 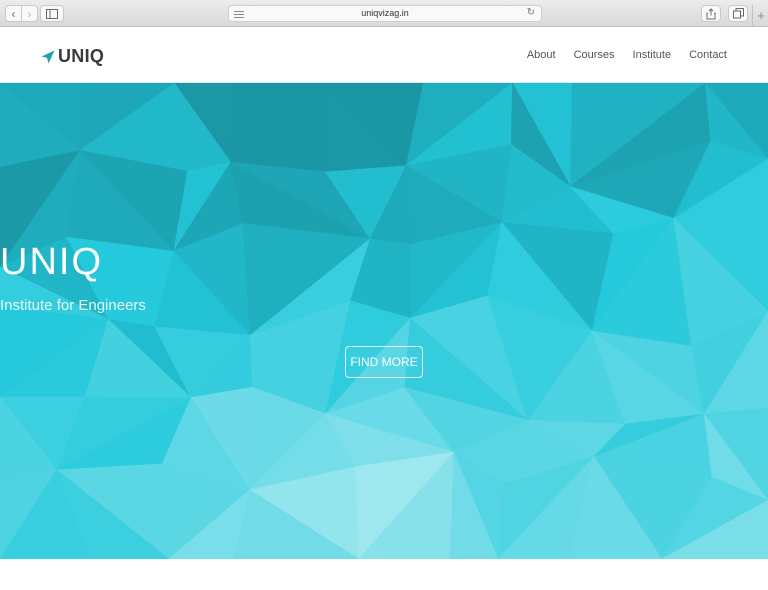 I want to click on chevron-left-icon: ‹, so click(x=13, y=13).